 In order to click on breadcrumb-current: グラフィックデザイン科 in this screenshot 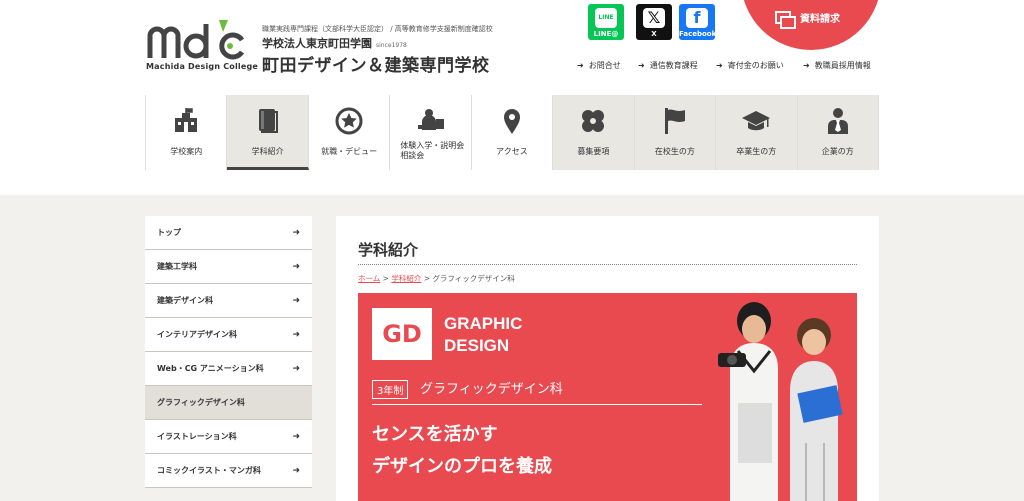, I will do `click(473, 278)`.